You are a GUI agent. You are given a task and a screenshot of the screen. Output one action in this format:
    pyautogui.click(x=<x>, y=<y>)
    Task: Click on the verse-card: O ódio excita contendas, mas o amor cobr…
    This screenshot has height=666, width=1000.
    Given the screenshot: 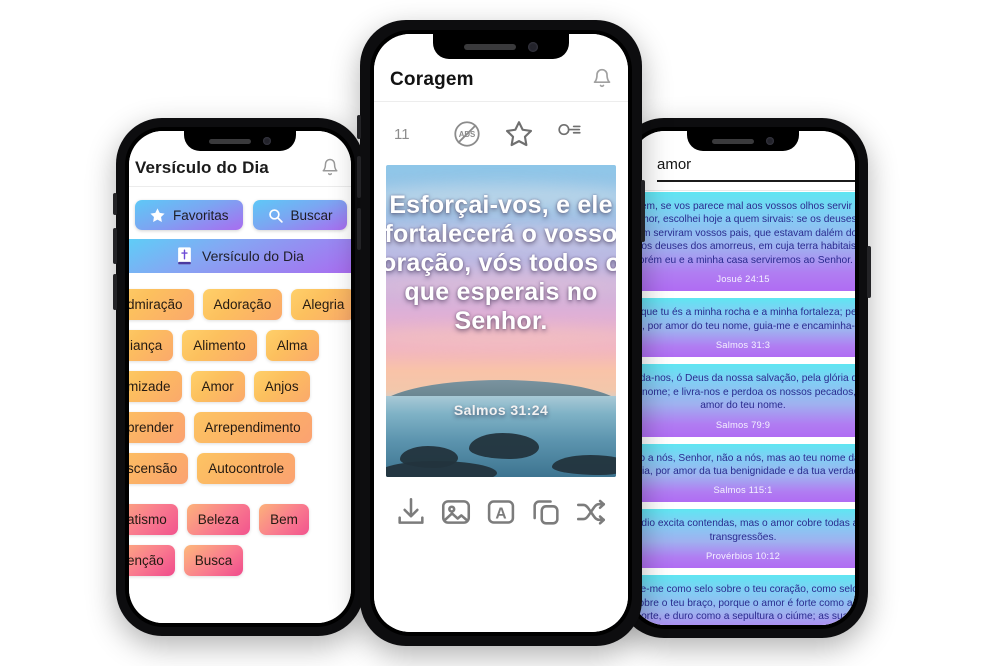 What is the action you would take?
    pyautogui.click(x=743, y=539)
    